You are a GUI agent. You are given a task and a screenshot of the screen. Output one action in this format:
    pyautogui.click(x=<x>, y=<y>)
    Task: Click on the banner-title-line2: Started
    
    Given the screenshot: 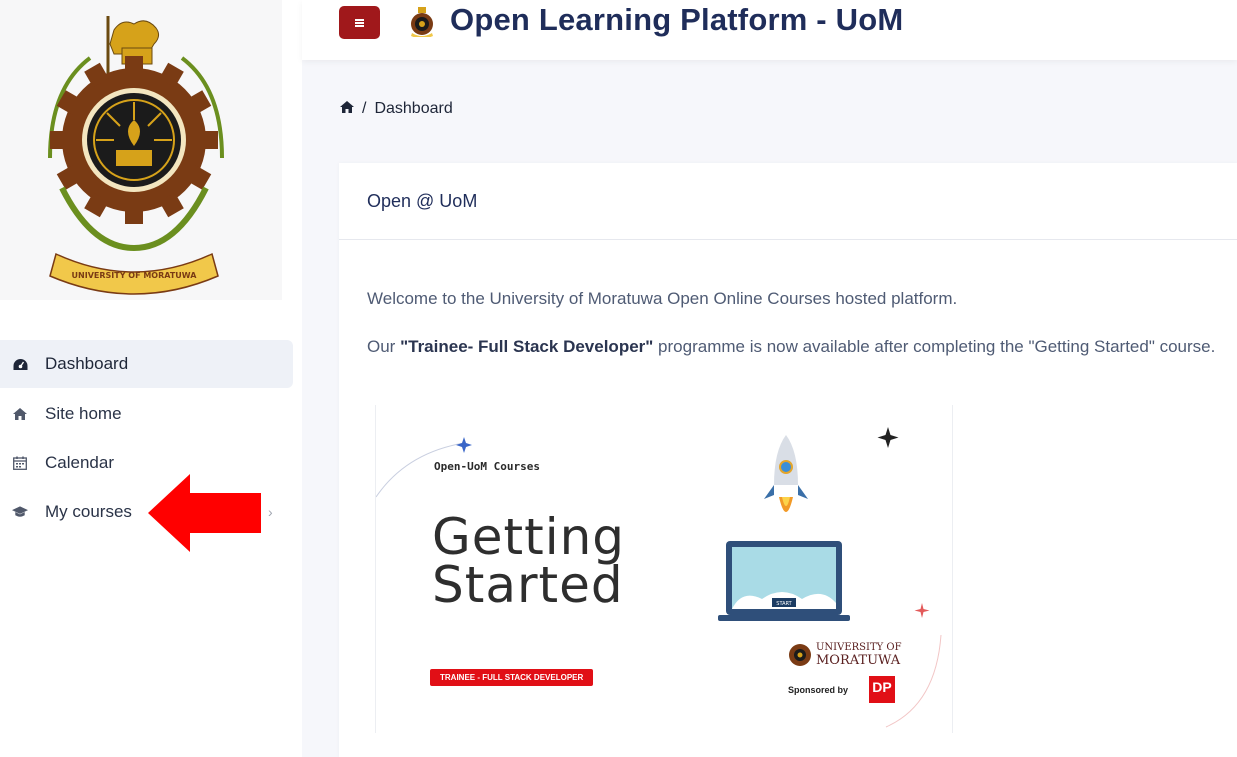 What is the action you would take?
    pyautogui.click(x=528, y=585)
    